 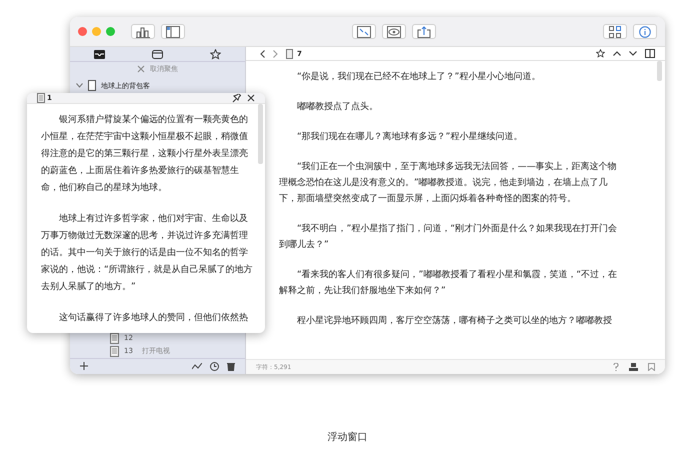 What do you see at coordinates (79, 85) in the screenshot?
I see `chevron-icon` at bounding box center [79, 85].